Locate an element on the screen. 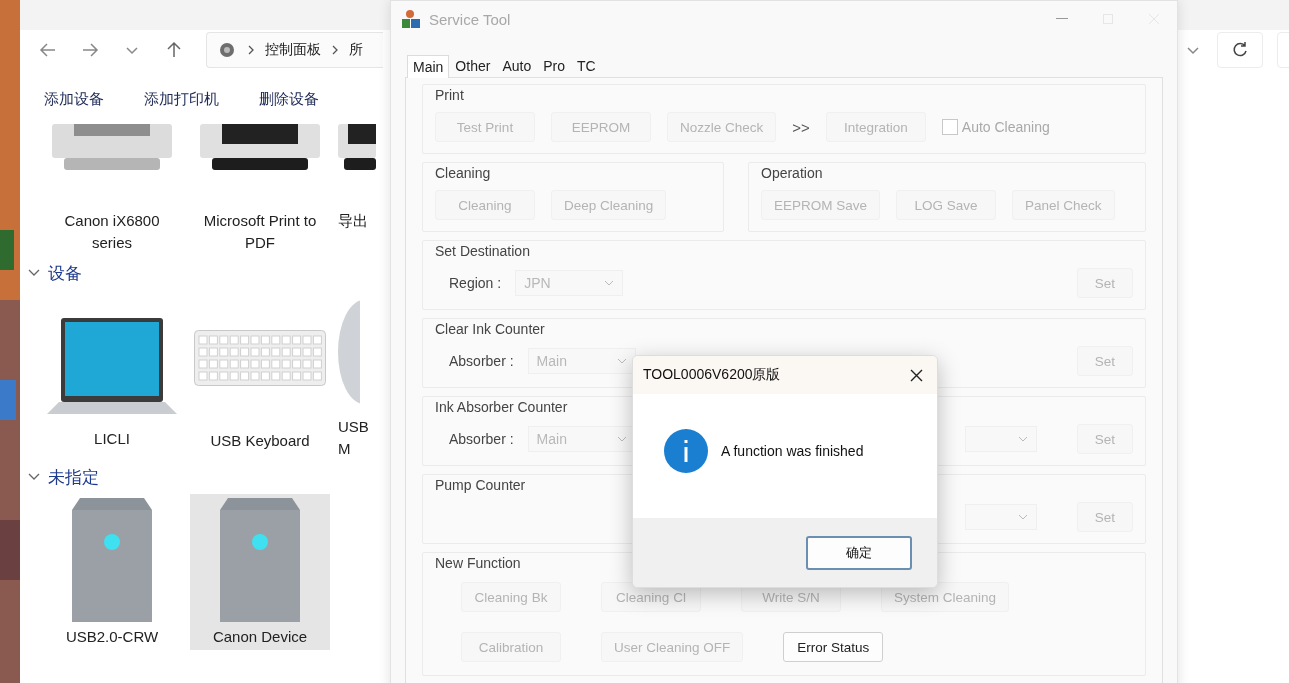 This screenshot has width=1289, height=683. dialog-message: A function was finished is located at coordinates (792, 451).